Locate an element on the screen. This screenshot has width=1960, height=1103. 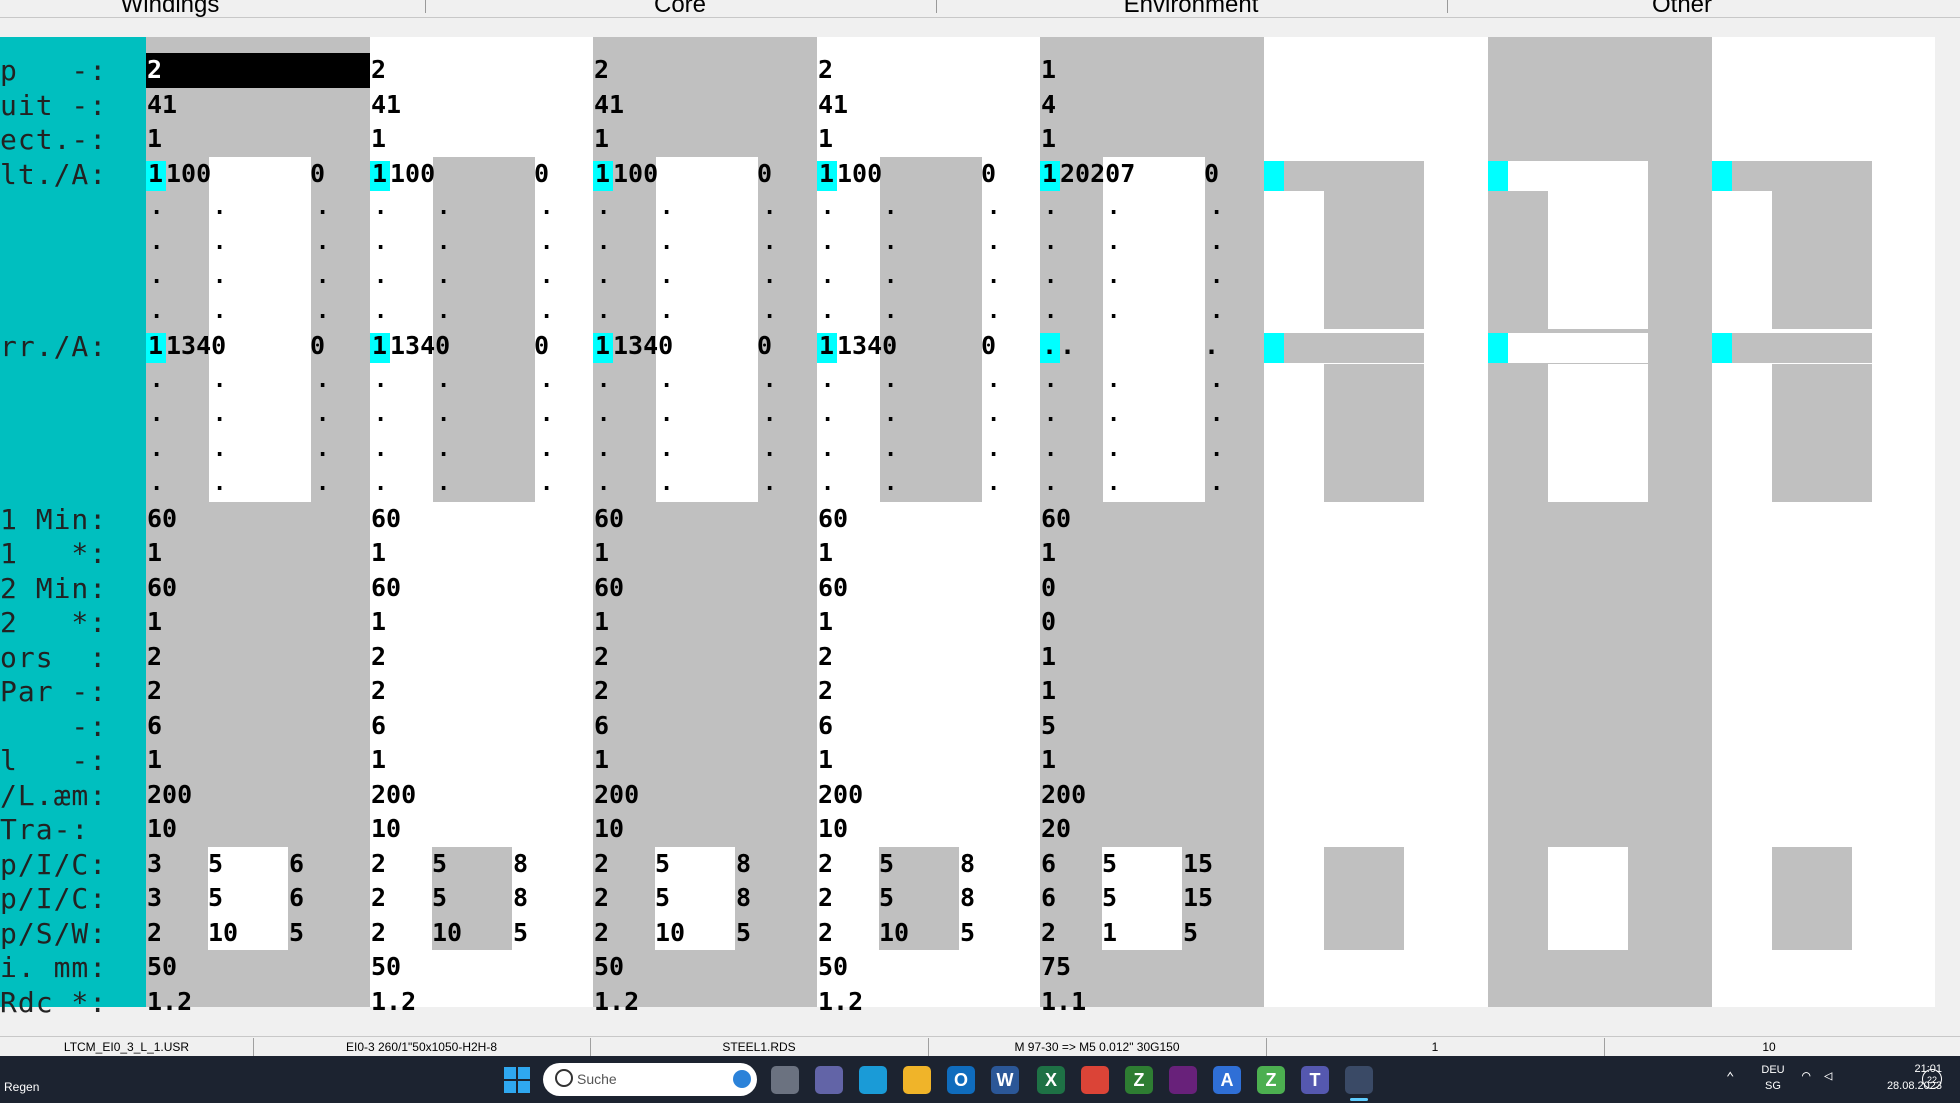
value-psw: 1 is located at coordinates (1109, 932).